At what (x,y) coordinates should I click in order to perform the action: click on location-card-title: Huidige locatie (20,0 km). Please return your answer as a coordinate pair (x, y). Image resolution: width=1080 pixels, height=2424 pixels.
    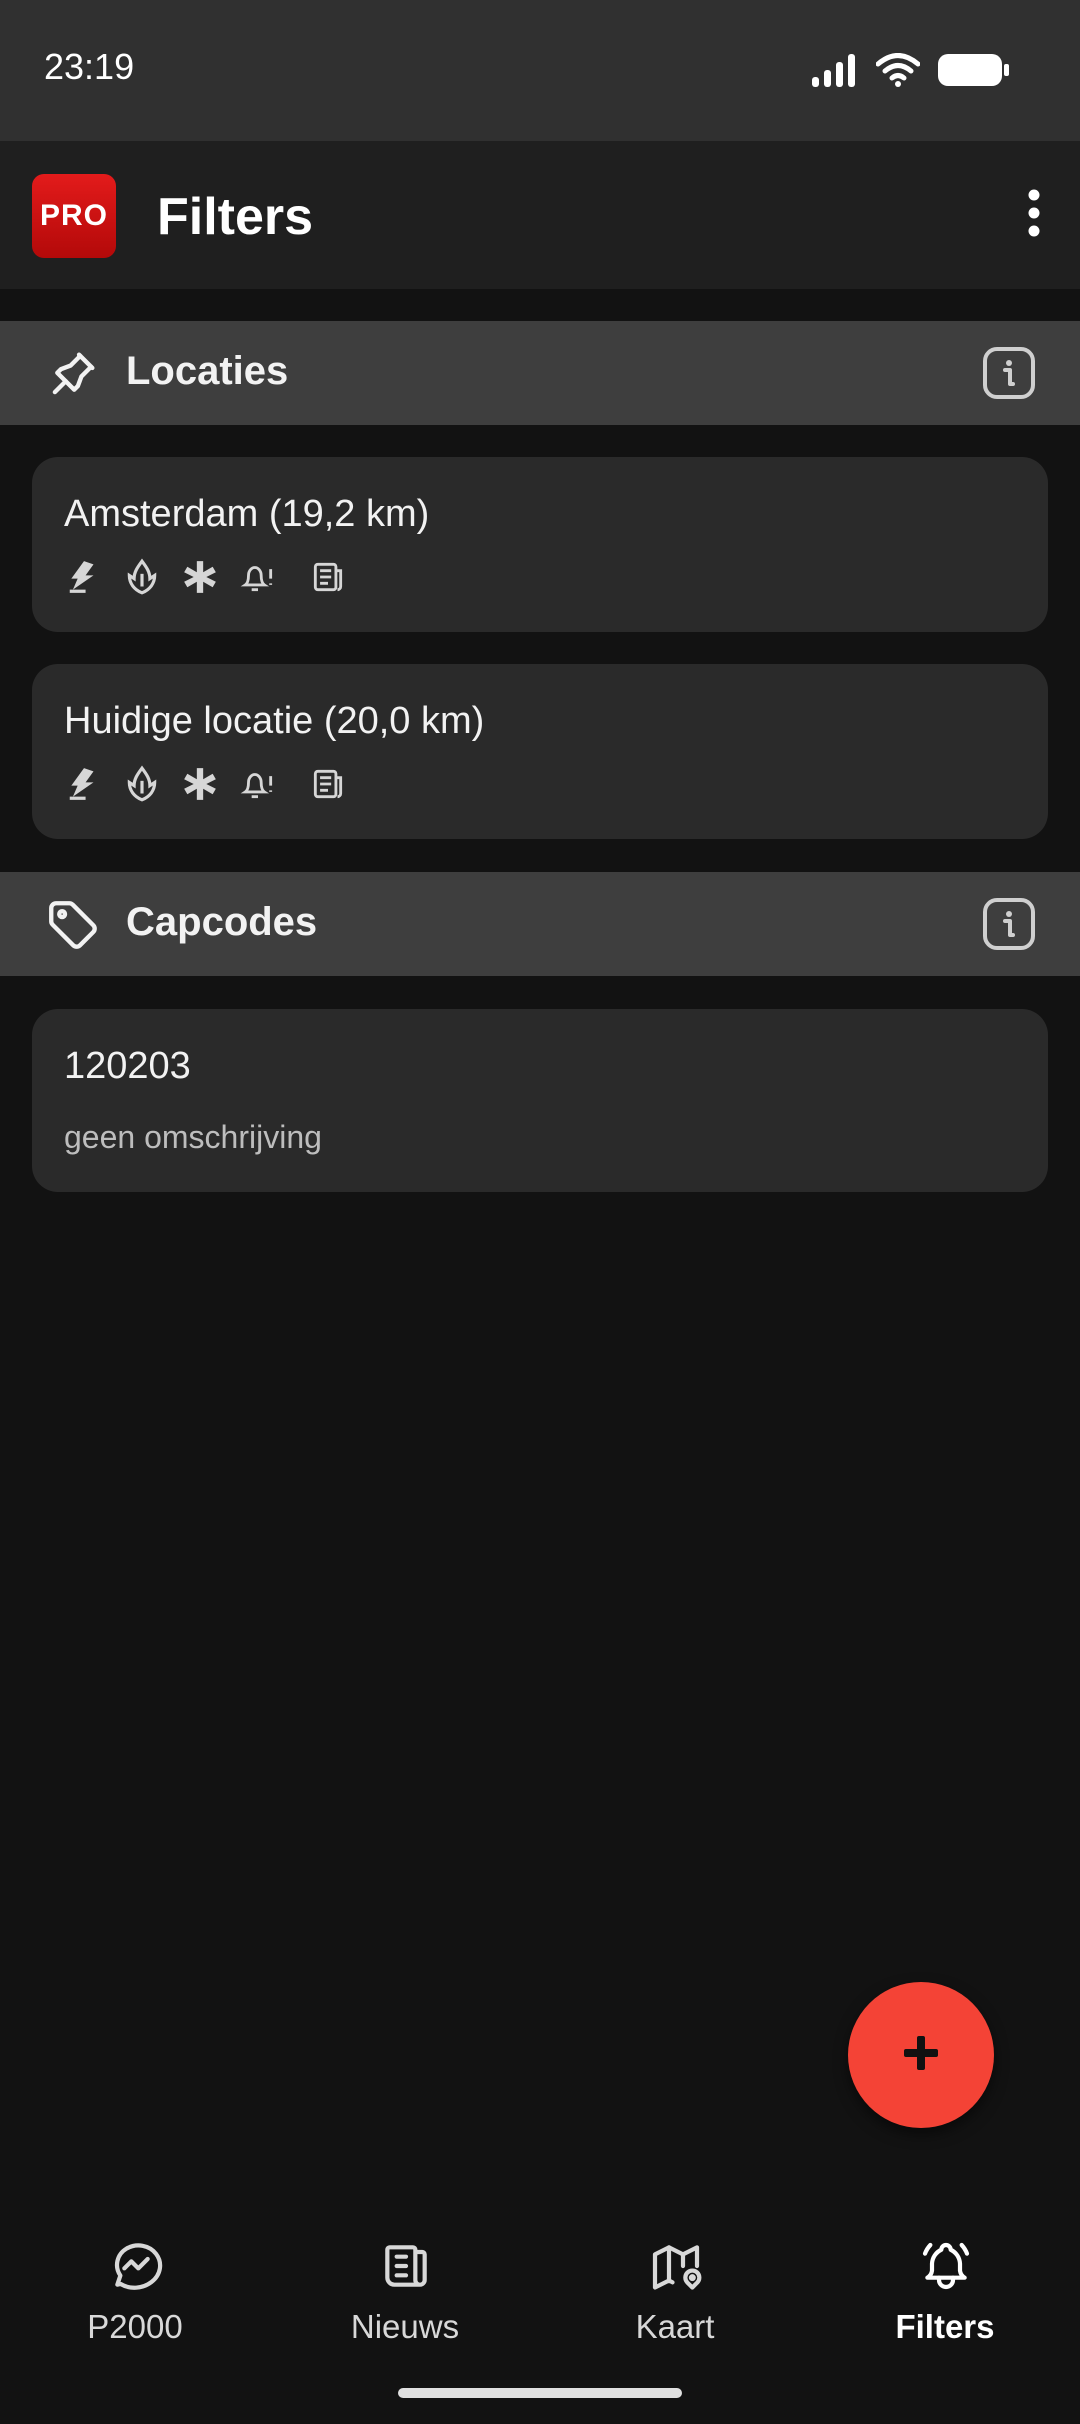
    Looking at the image, I should click on (274, 721).